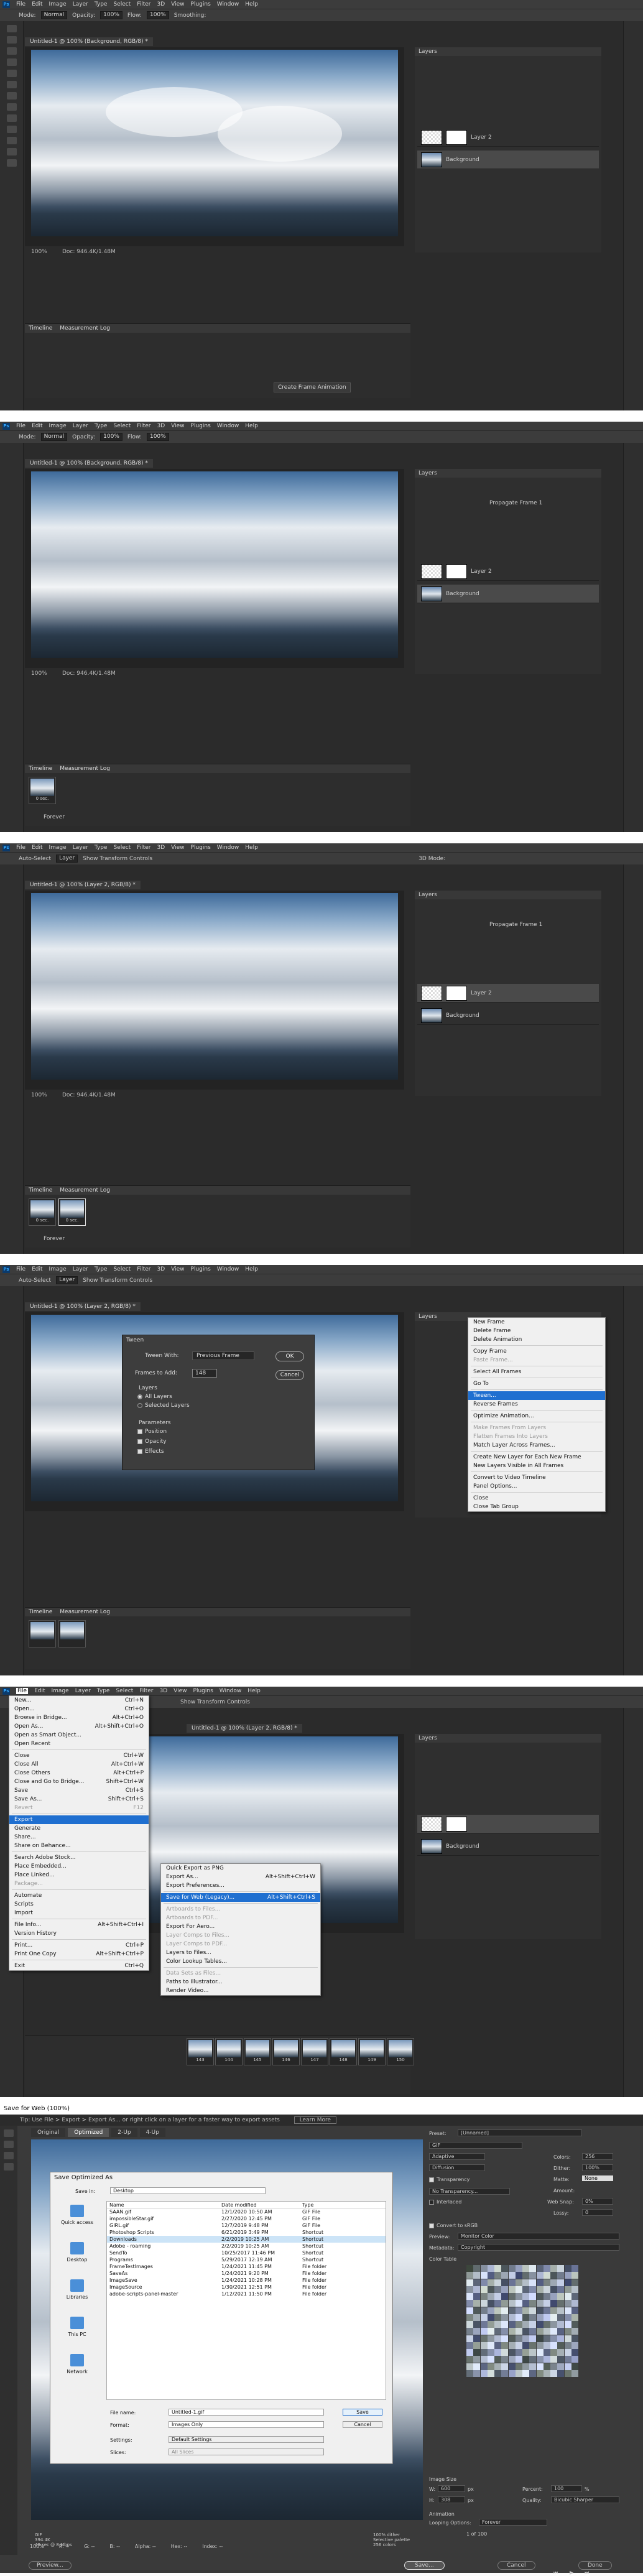 The image size is (643, 2576). I want to click on file-menu-item: Save Ctrl+S, so click(79, 1791).